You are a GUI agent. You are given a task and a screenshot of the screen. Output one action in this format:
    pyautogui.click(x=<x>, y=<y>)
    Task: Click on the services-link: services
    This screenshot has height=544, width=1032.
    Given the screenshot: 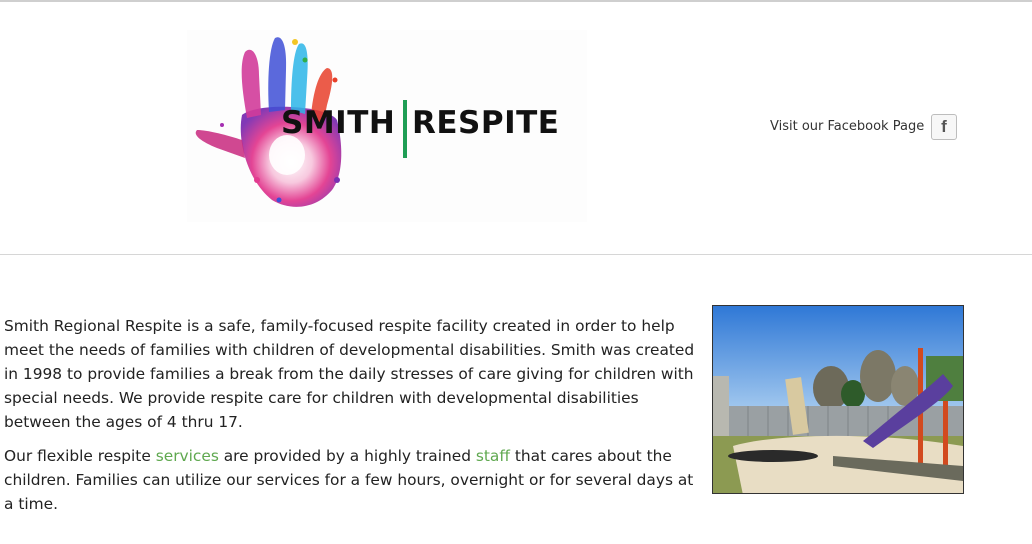 What is the action you would take?
    pyautogui.click(x=187, y=456)
    